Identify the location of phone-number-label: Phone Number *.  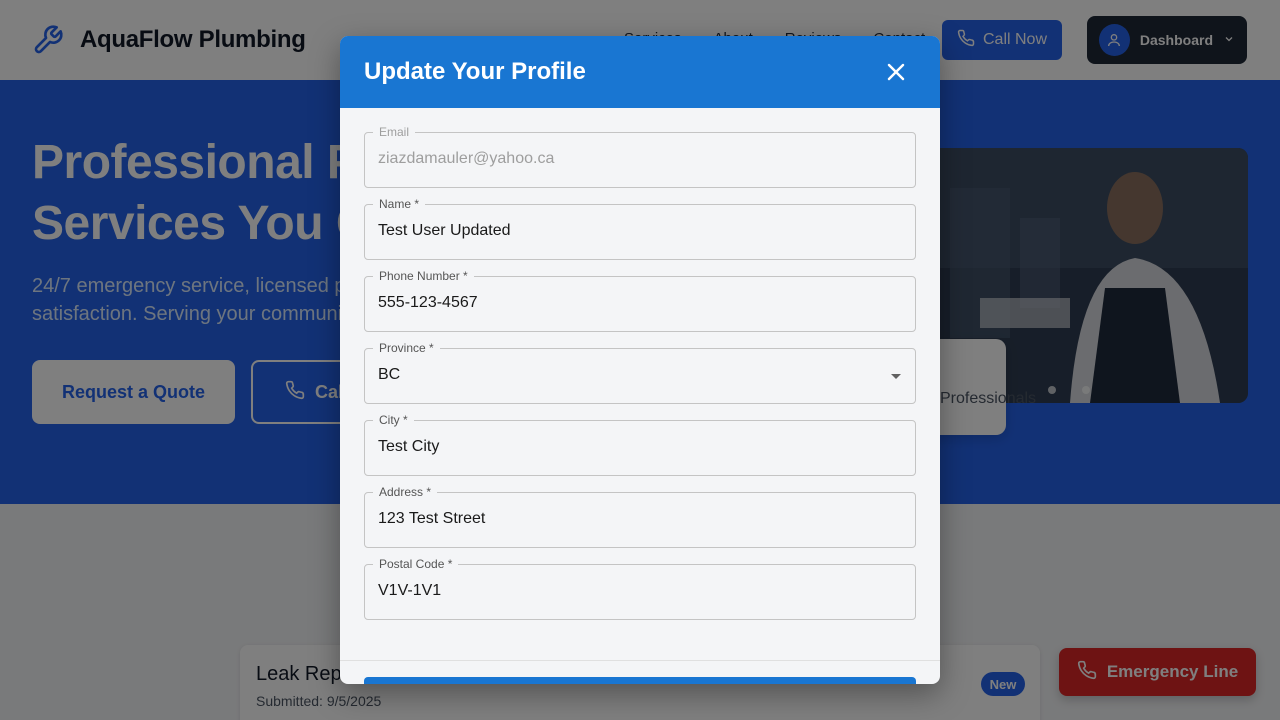
(423, 276).